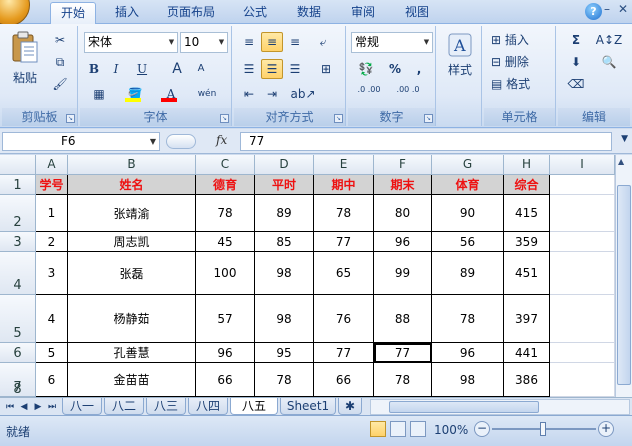 This screenshot has height=446, width=632. What do you see at coordinates (323, 42) in the screenshot?
I see `wrap-text-button: ⤶` at bounding box center [323, 42].